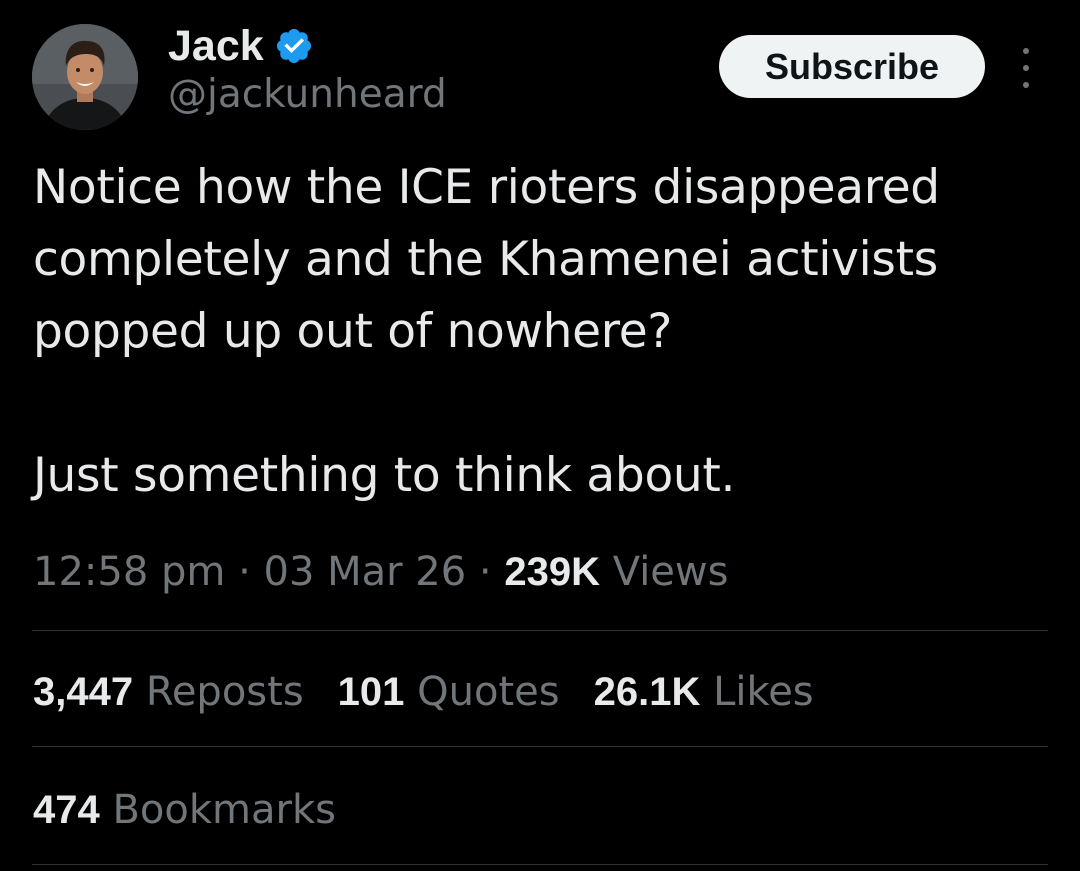 This screenshot has width=1080, height=871. What do you see at coordinates (293, 46) in the screenshot?
I see `verified-badge-icon` at bounding box center [293, 46].